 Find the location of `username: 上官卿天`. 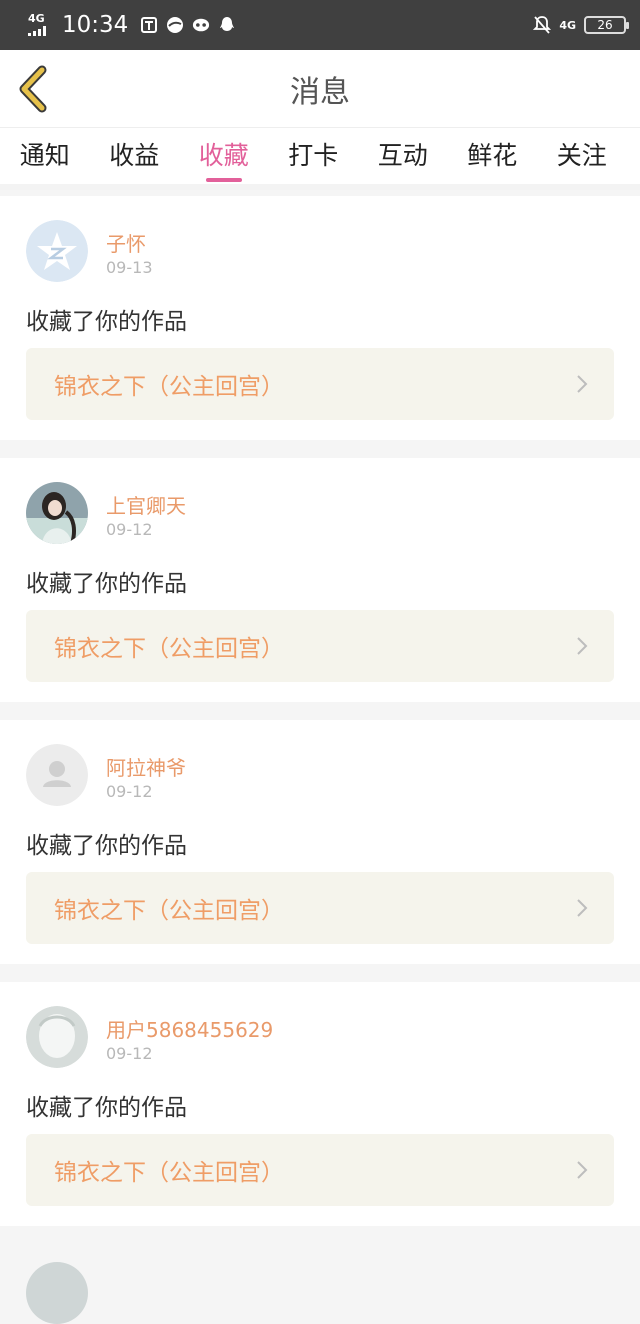

username: 上官卿天 is located at coordinates (146, 504).